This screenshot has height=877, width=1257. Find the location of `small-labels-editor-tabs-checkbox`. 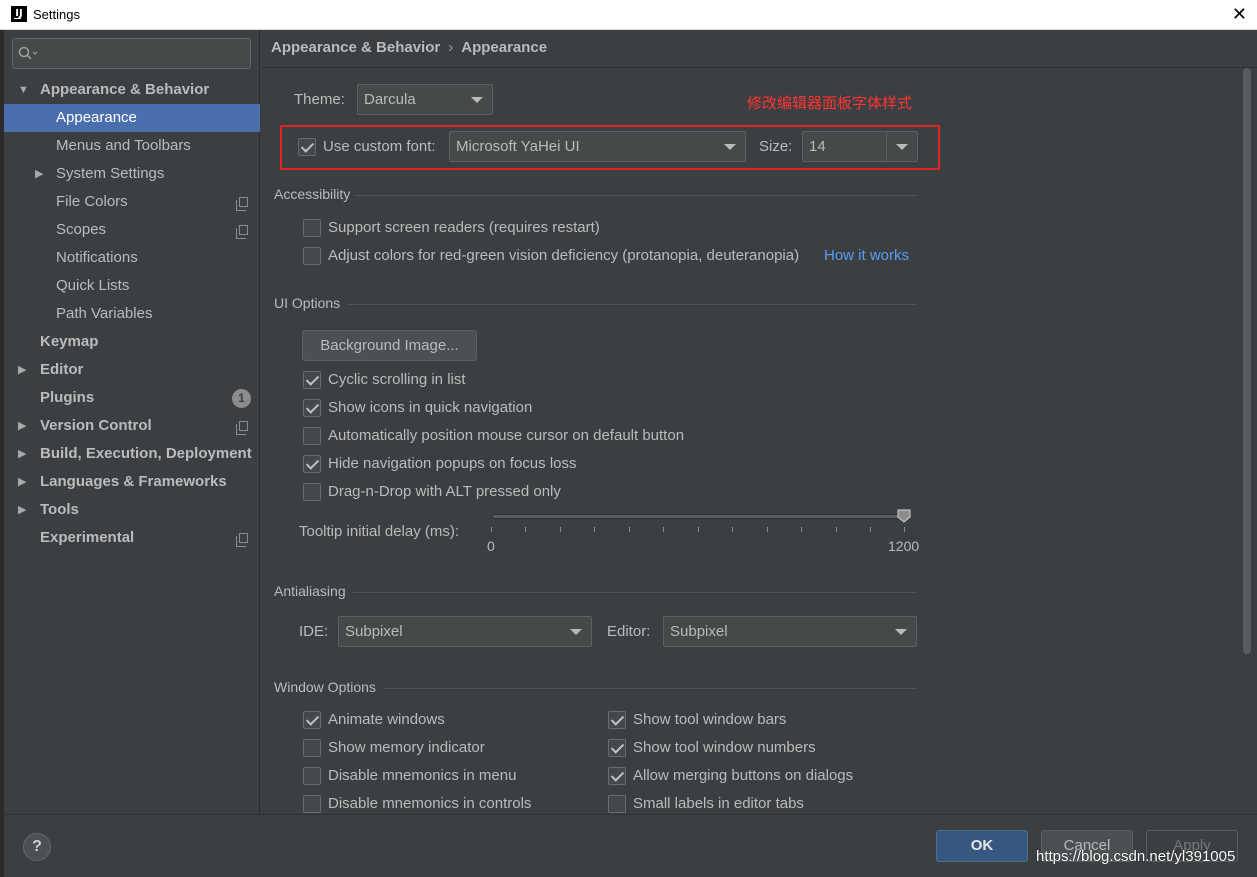

small-labels-editor-tabs-checkbox is located at coordinates (617, 804).